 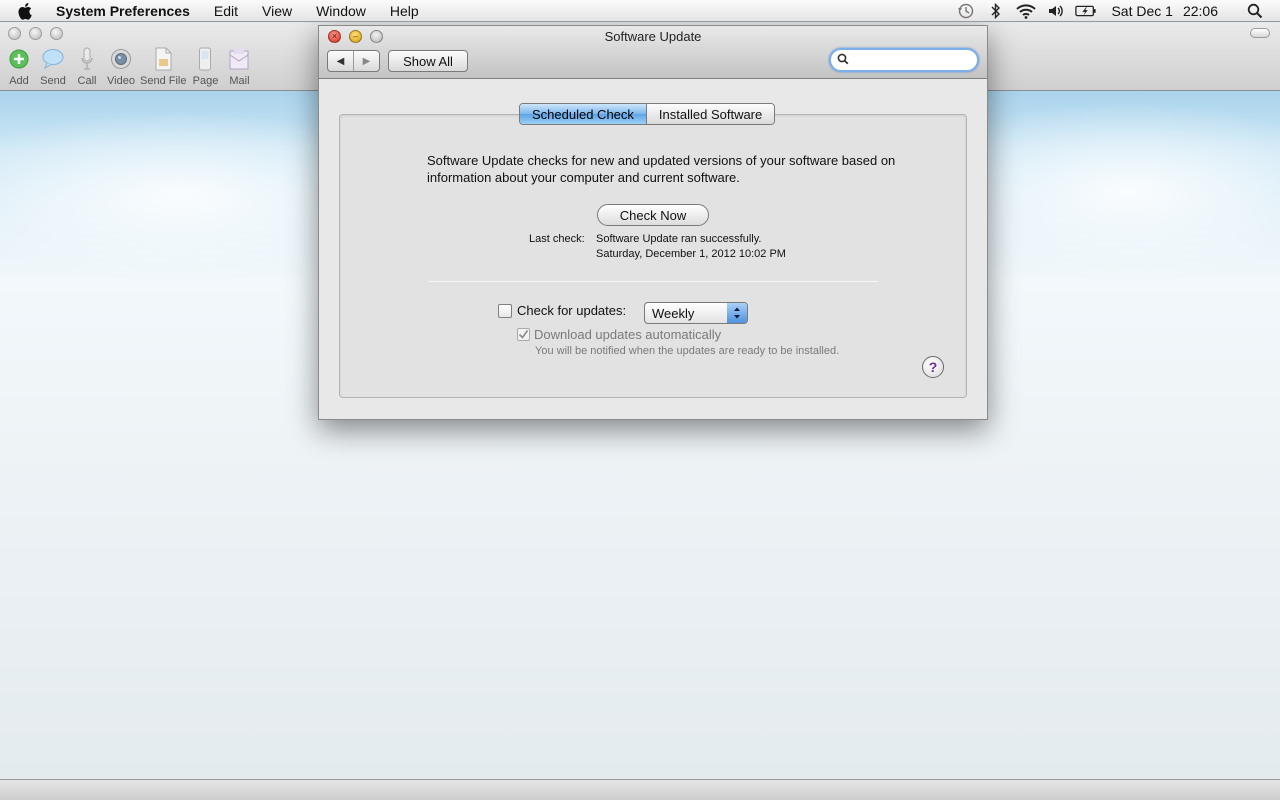 What do you see at coordinates (1200, 11) in the screenshot?
I see `clock-time: 22:06` at bounding box center [1200, 11].